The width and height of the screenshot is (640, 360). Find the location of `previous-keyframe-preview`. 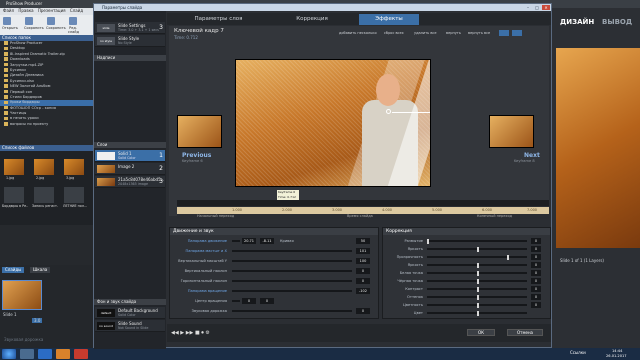

previous-keyframe-preview is located at coordinates (199, 131).